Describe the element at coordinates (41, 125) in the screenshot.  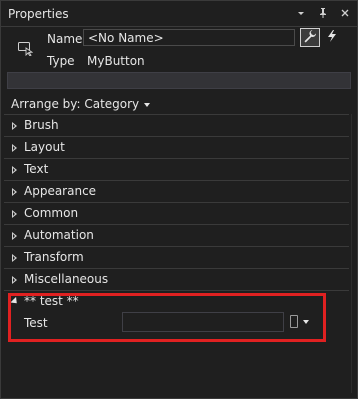
I see `category-label: Brush` at that location.